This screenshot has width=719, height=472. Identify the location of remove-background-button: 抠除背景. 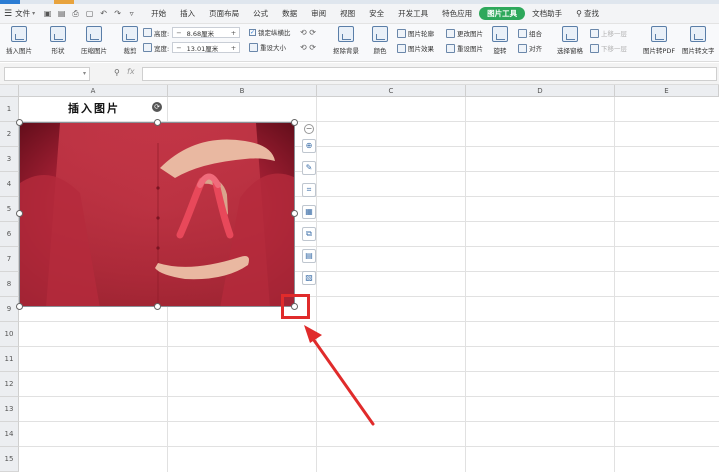
(346, 40).